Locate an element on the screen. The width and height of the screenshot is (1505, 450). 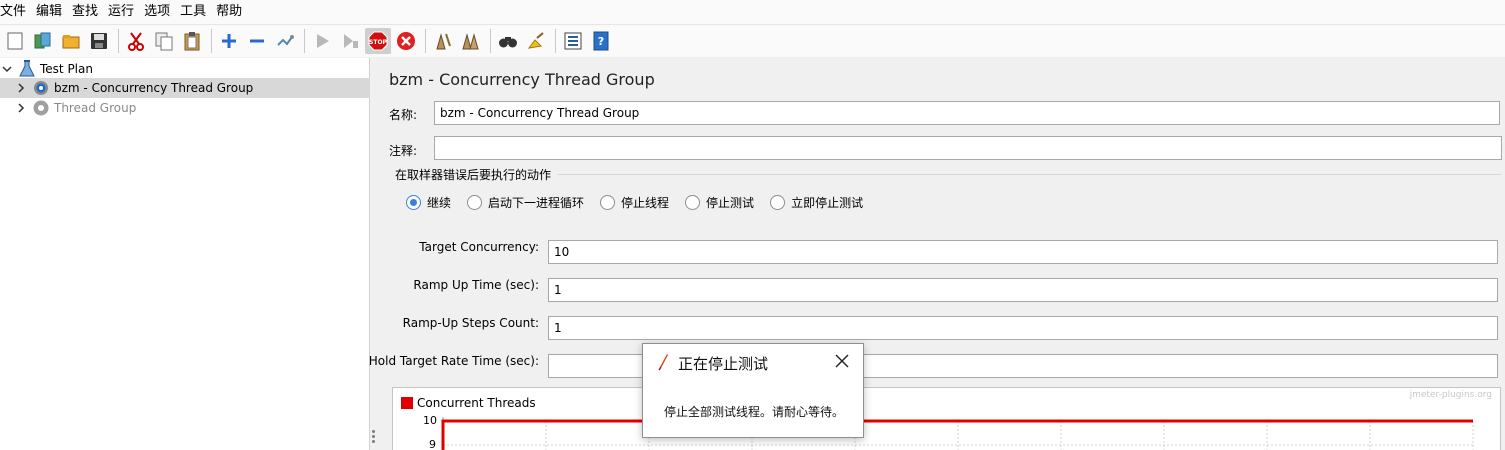
menu-file: 文件 is located at coordinates (15, 12).